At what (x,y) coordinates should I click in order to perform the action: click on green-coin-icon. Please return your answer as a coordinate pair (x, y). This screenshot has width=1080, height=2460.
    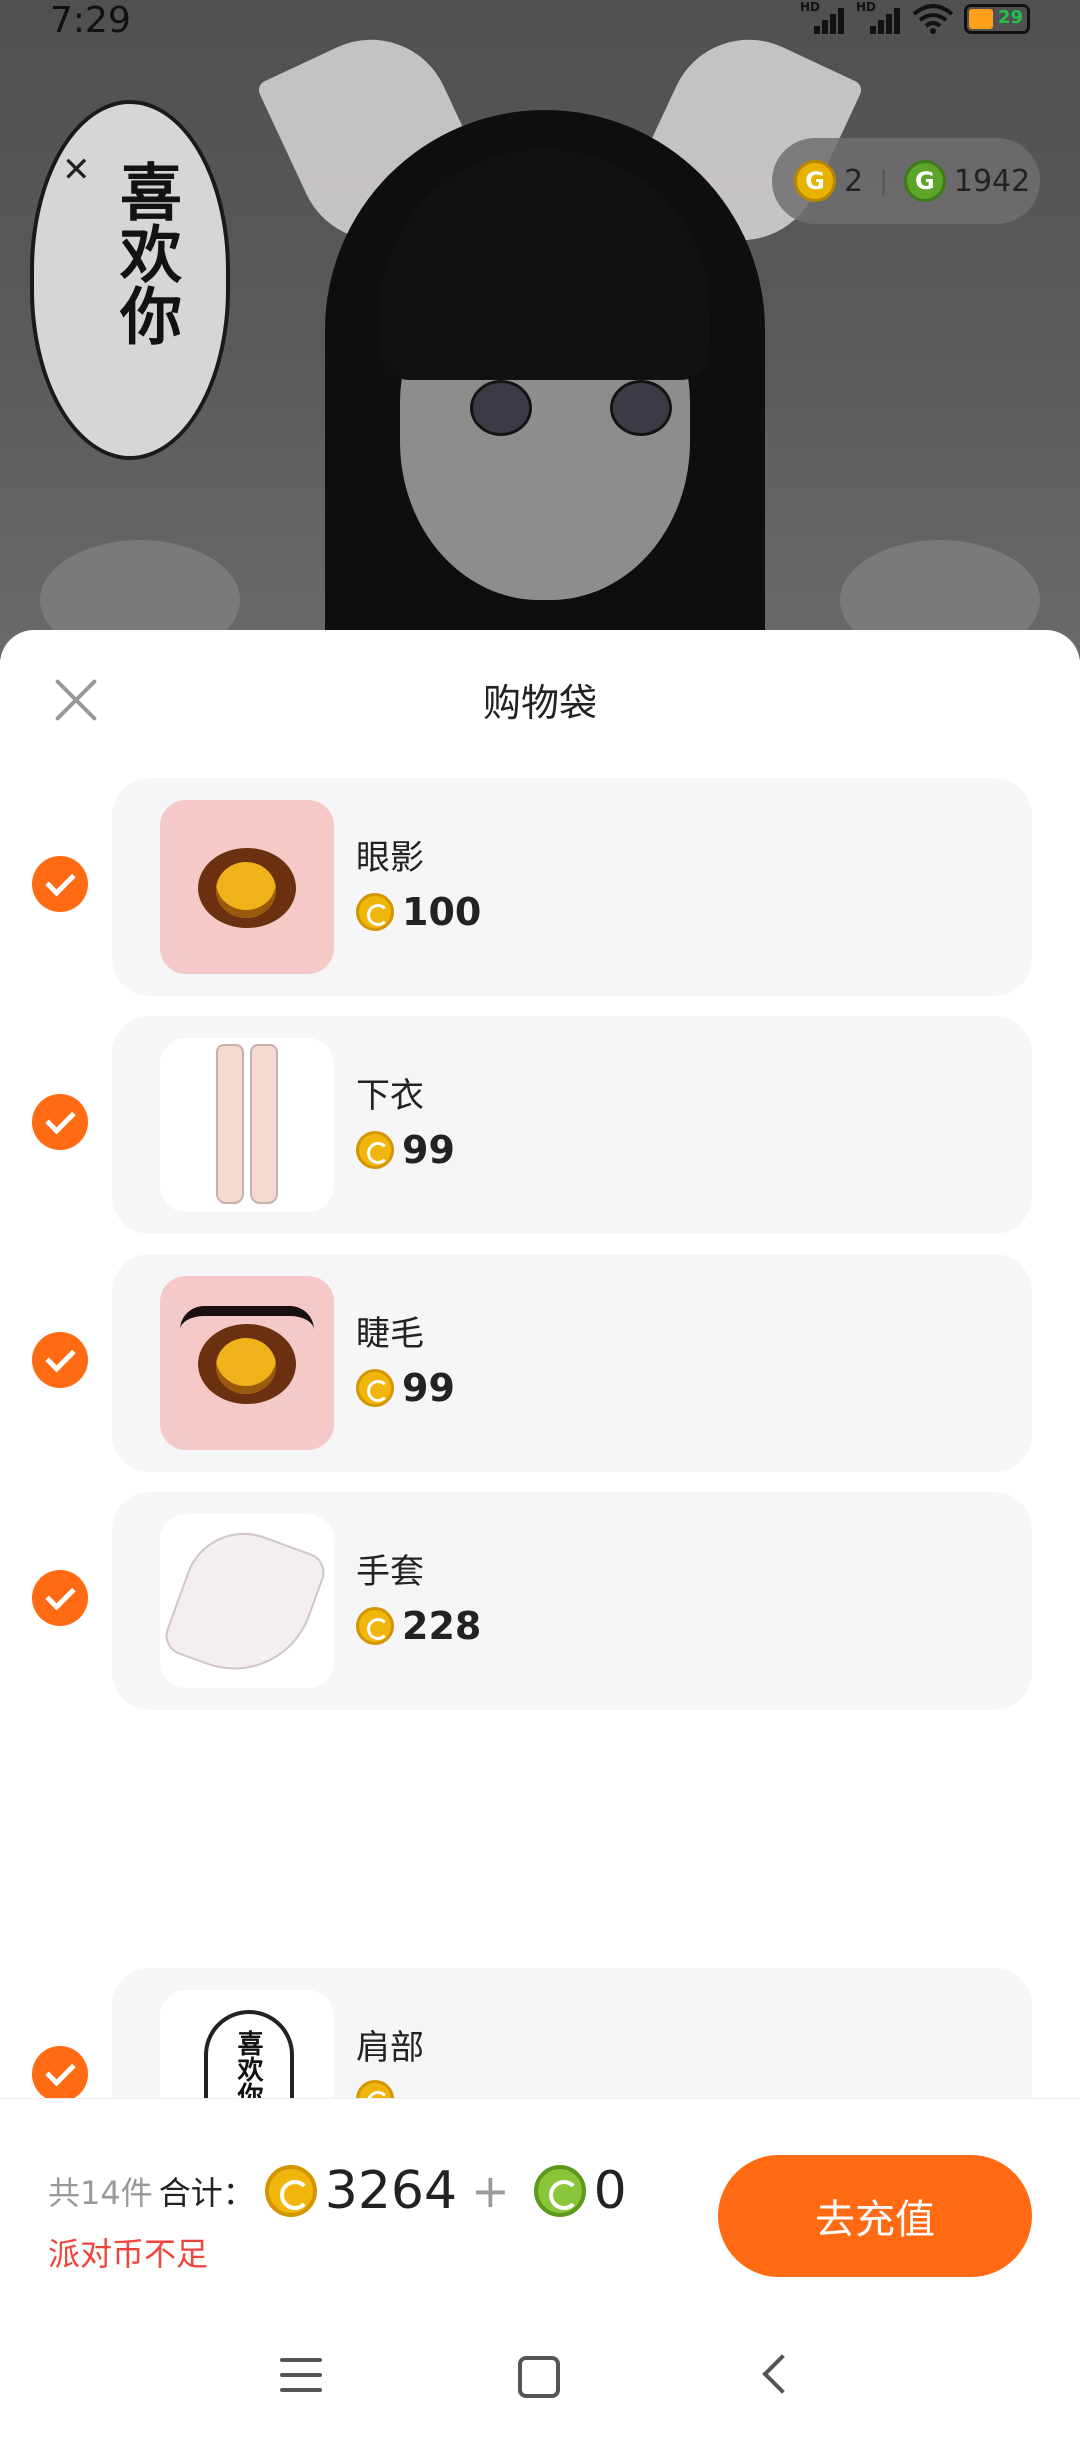
    Looking at the image, I should click on (559, 2191).